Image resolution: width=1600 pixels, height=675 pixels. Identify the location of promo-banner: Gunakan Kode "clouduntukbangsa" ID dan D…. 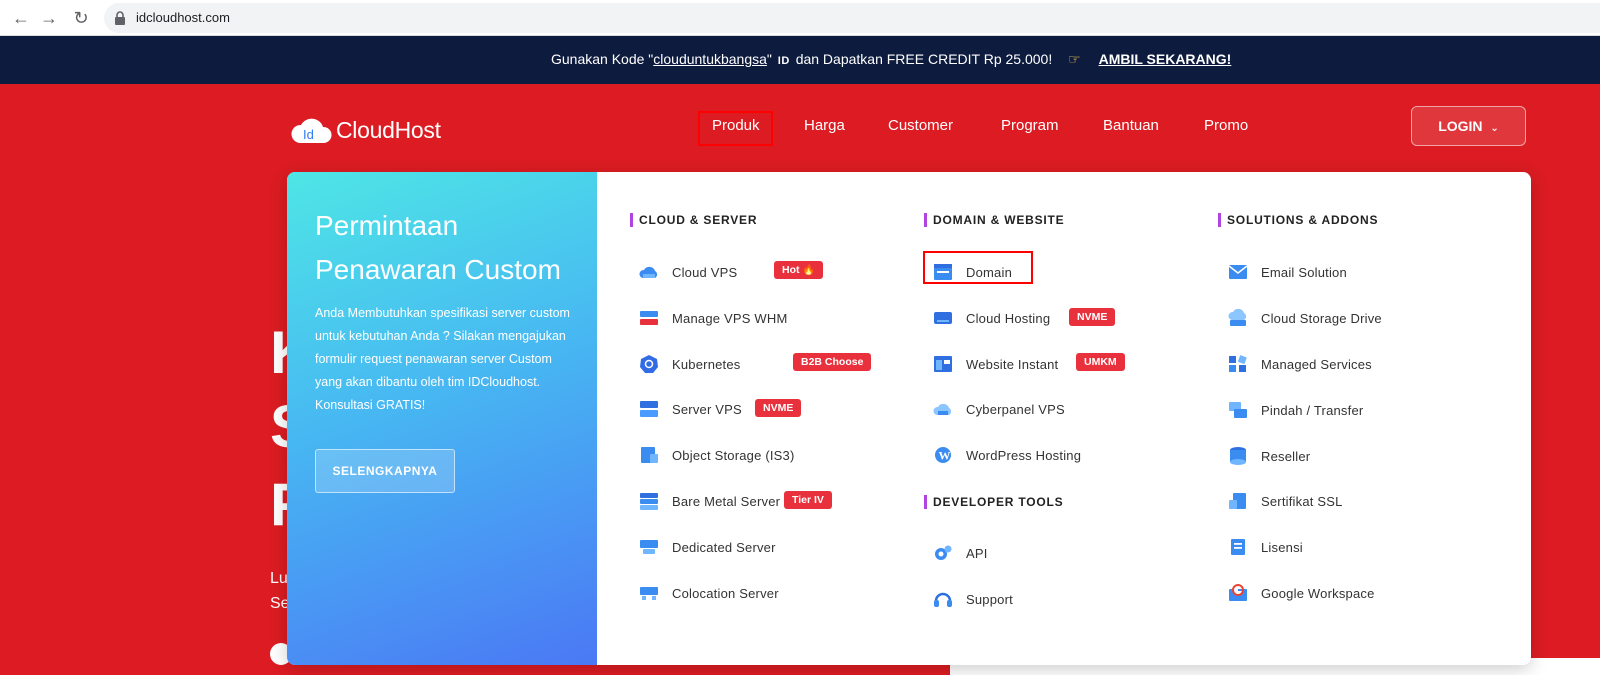
(800, 60).